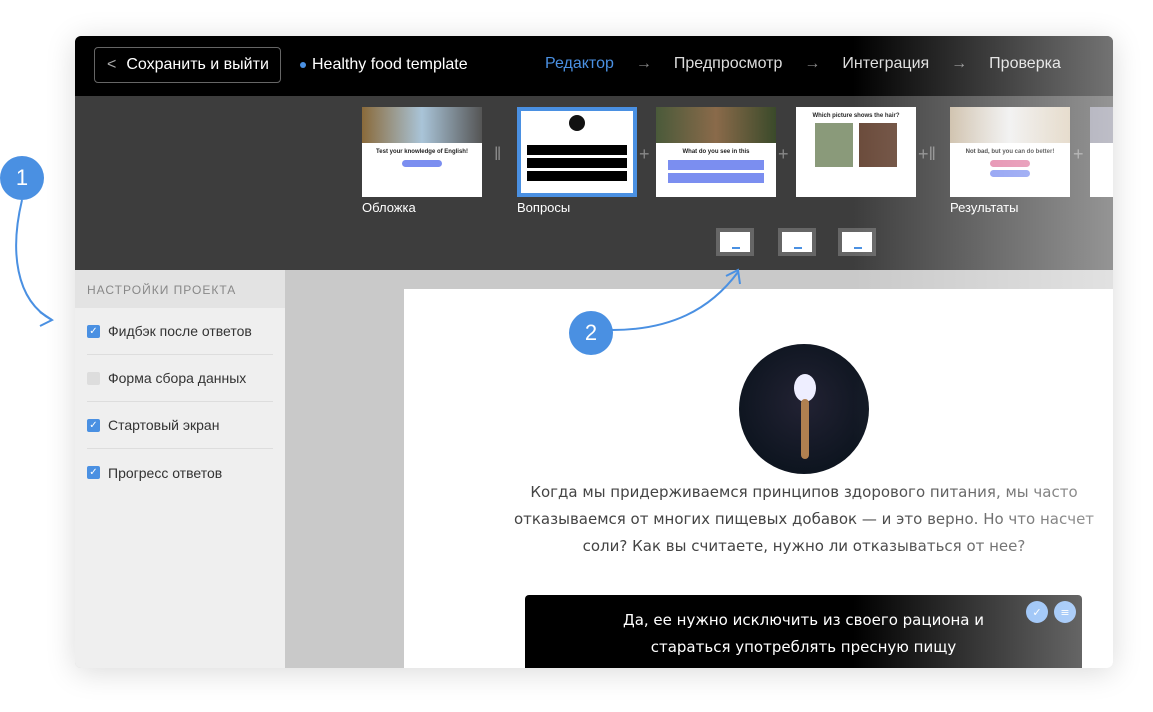 Image resolution: width=1153 pixels, height=712 pixels. Describe the element at coordinates (22, 178) in the screenshot. I see `annotation-badge-1: 1` at that location.